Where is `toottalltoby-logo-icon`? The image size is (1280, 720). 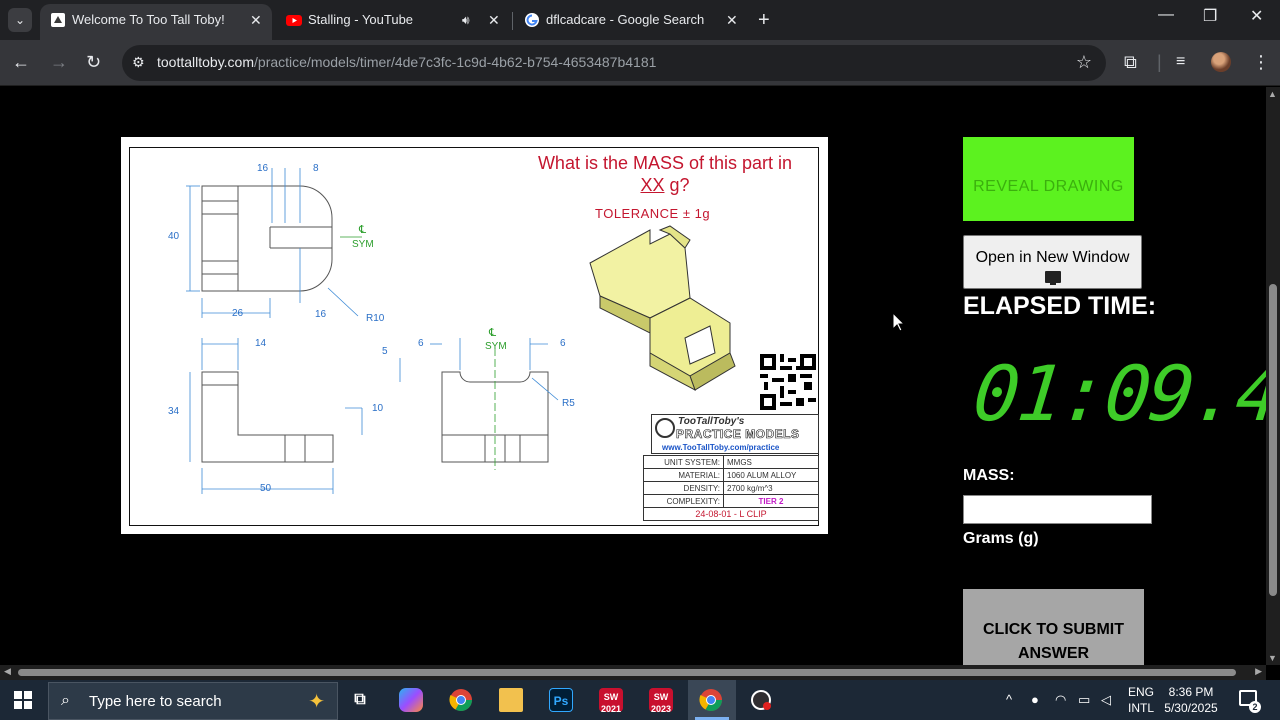
toottalltoby-logo-icon is located at coordinates (665, 428).